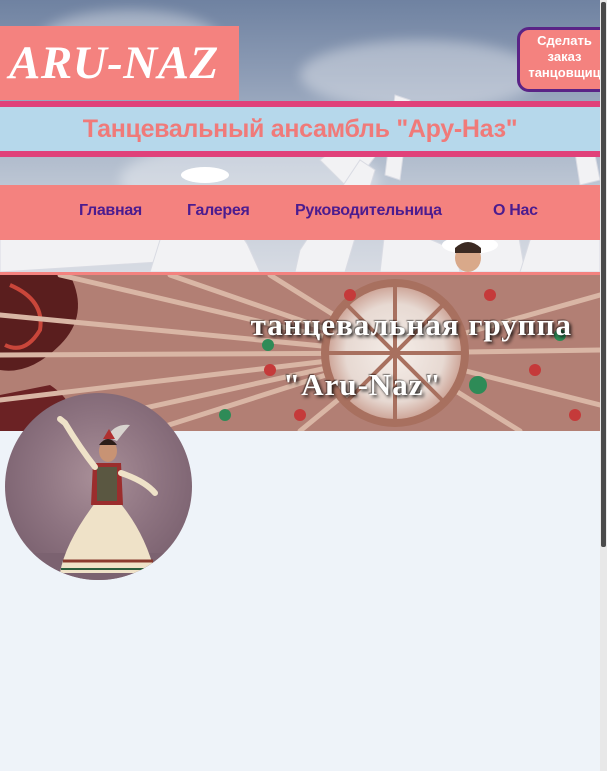 This screenshot has width=607, height=771. I want to click on main-nav: Главная Галерея Руководительница О Нас, so click(300, 212).